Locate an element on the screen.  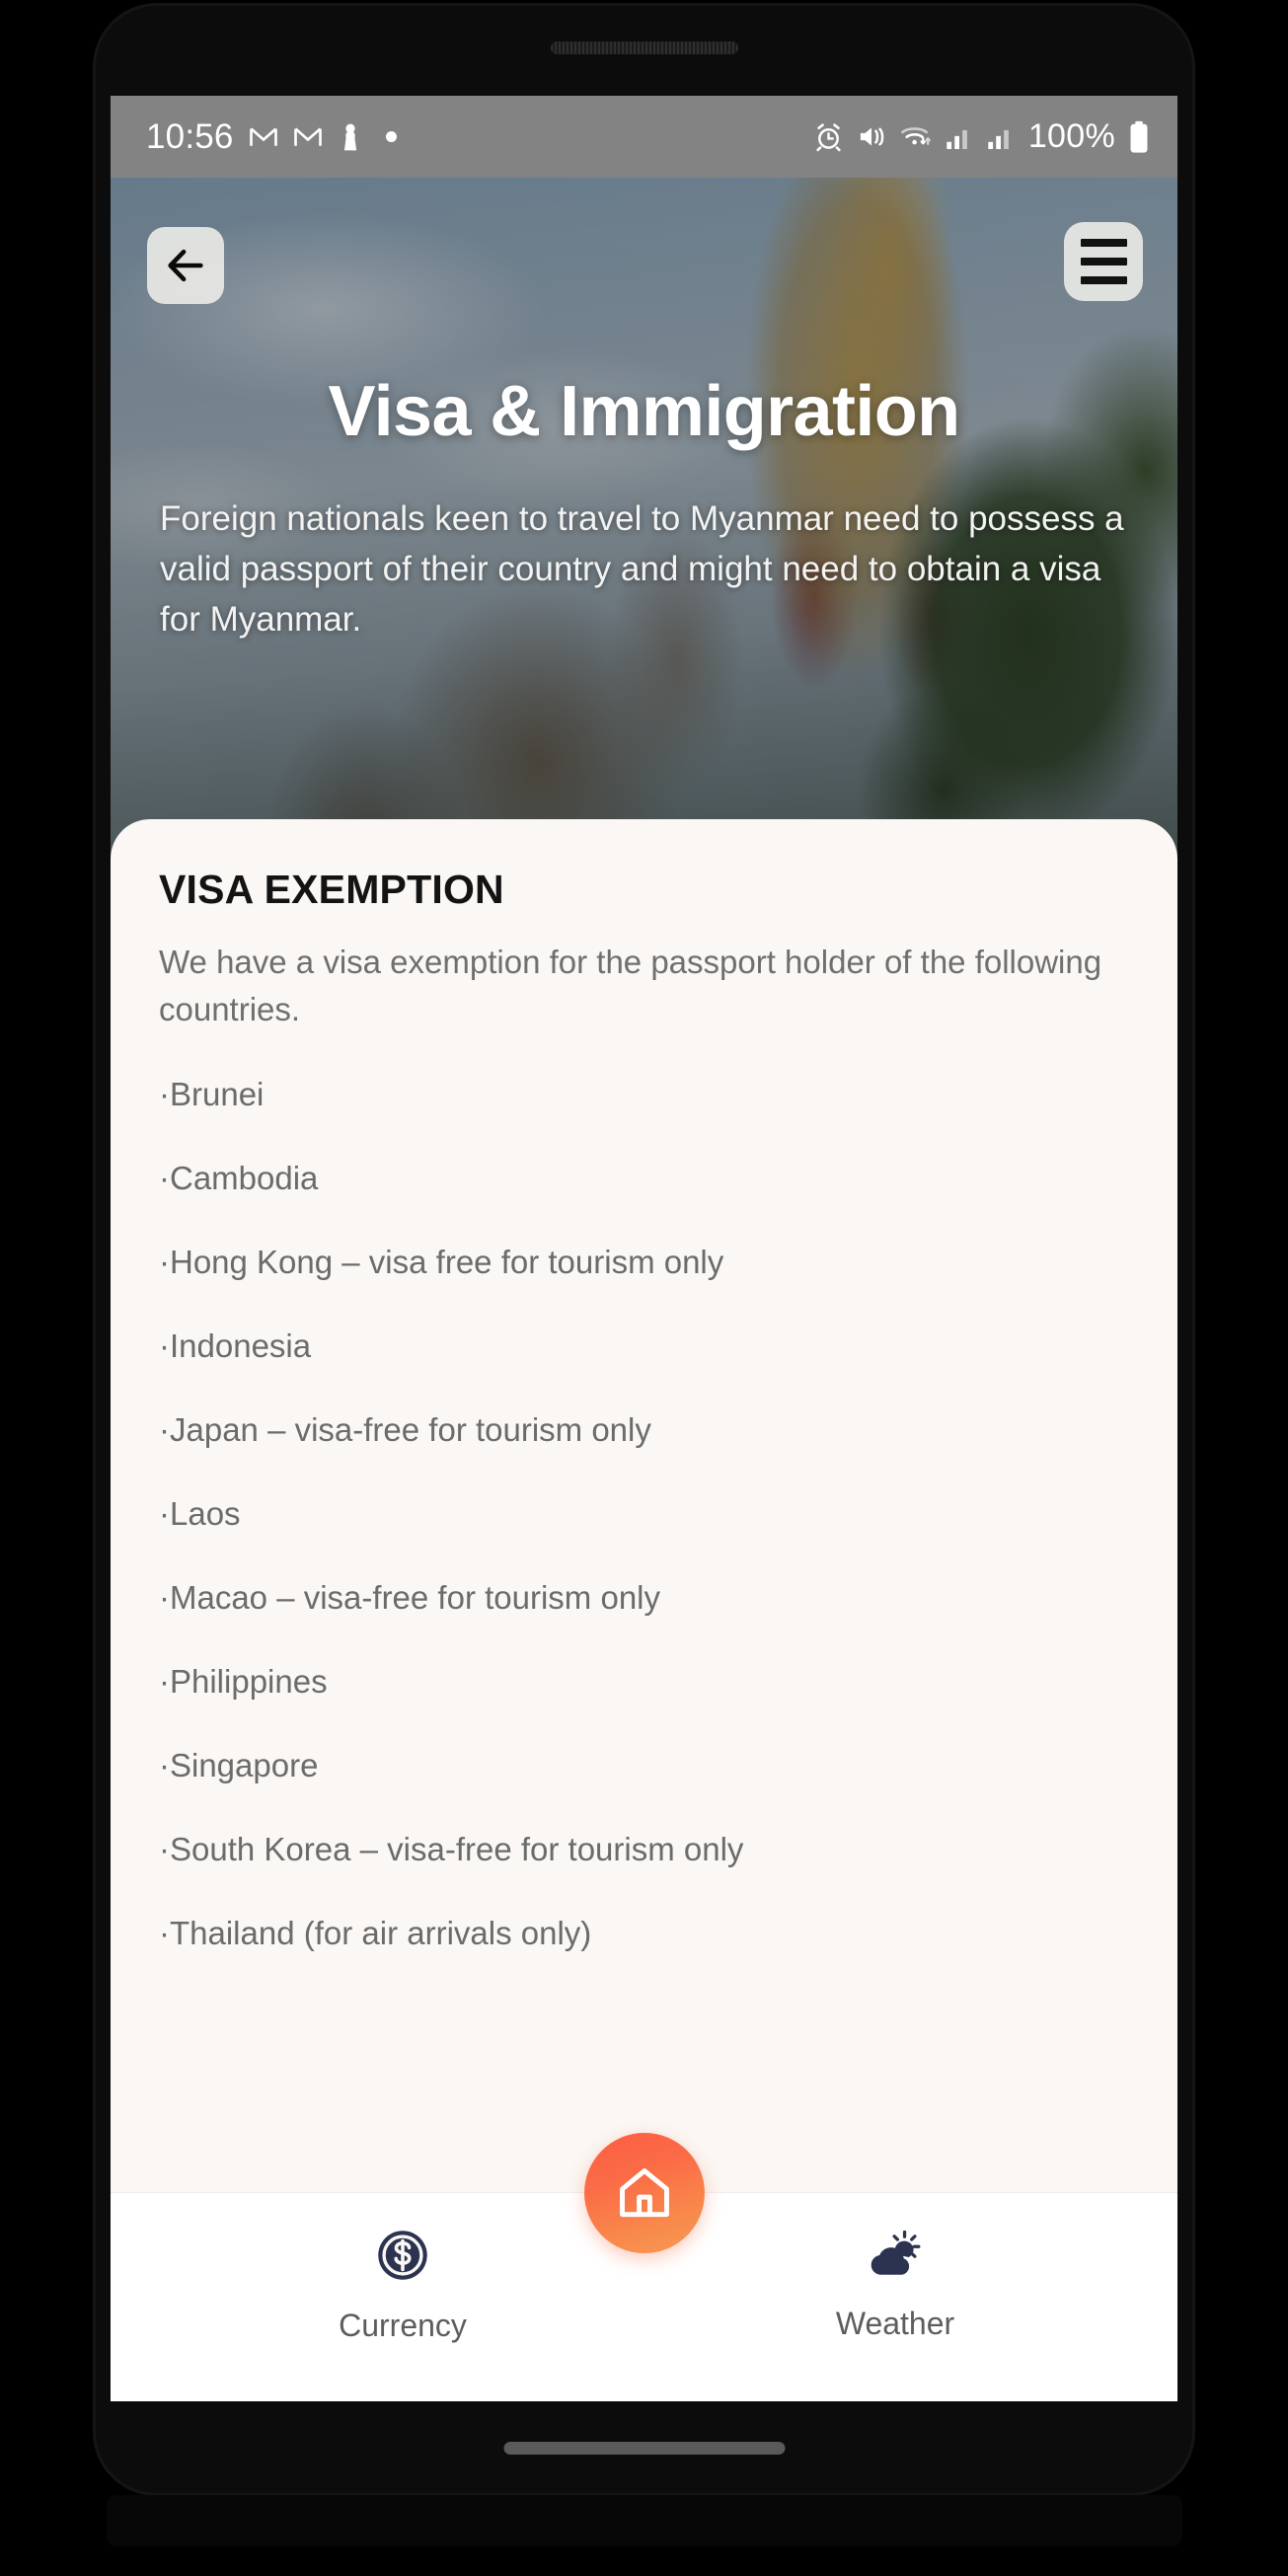
home-fab-button is located at coordinates (644, 2193).